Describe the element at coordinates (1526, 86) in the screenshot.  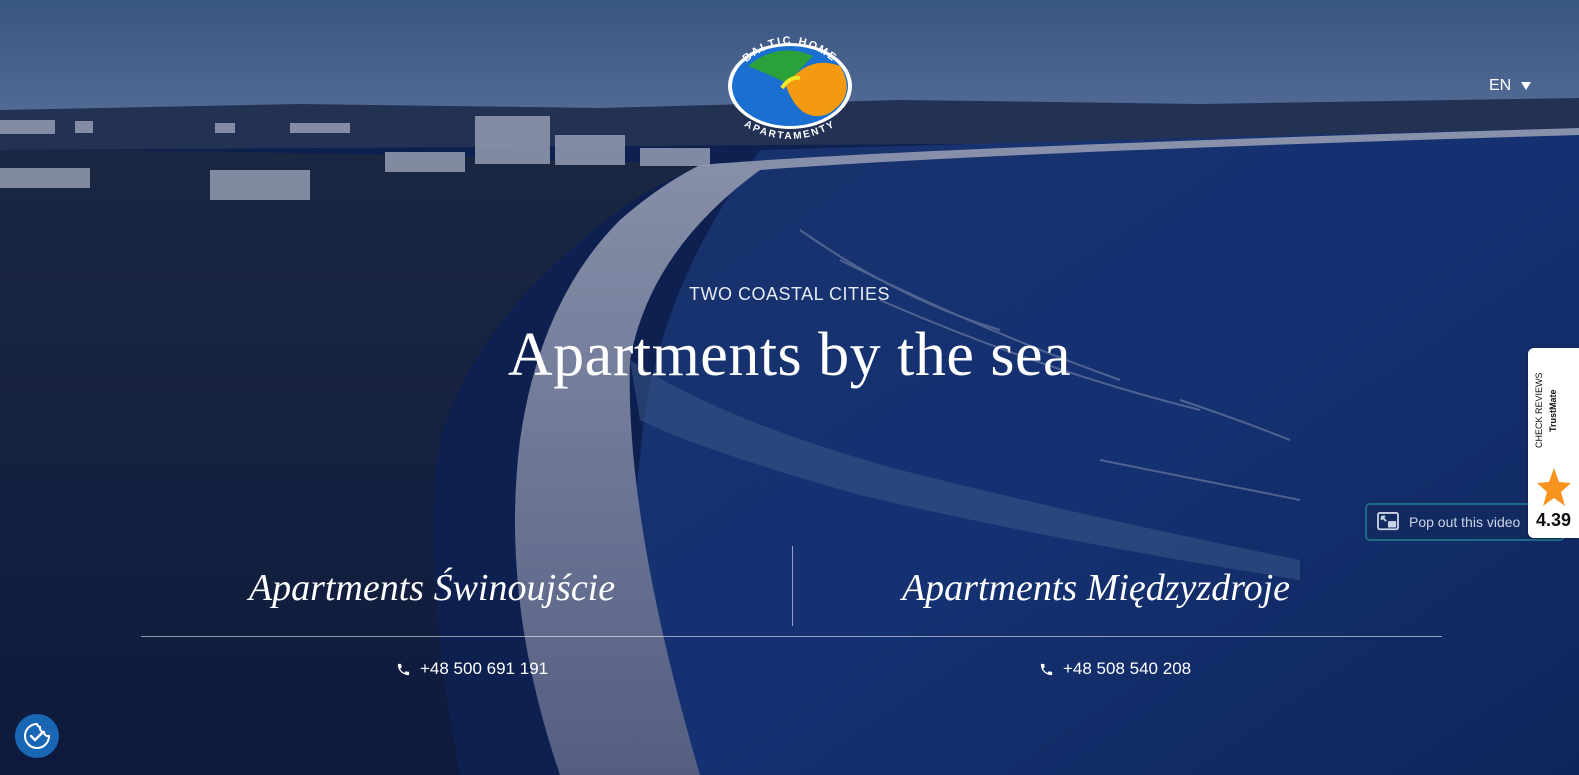
I see `chevron-down-icon` at that location.